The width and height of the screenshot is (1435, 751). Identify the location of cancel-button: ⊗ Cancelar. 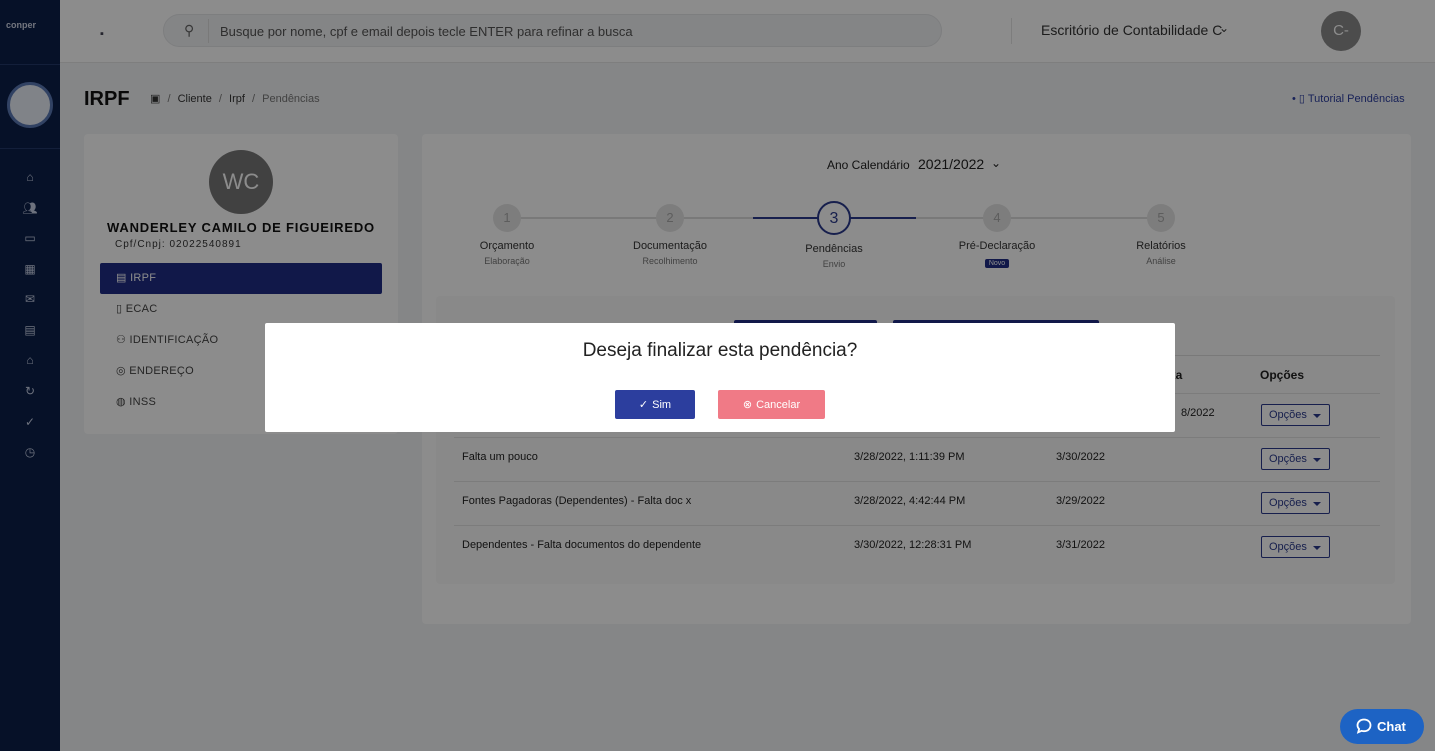
(771, 404).